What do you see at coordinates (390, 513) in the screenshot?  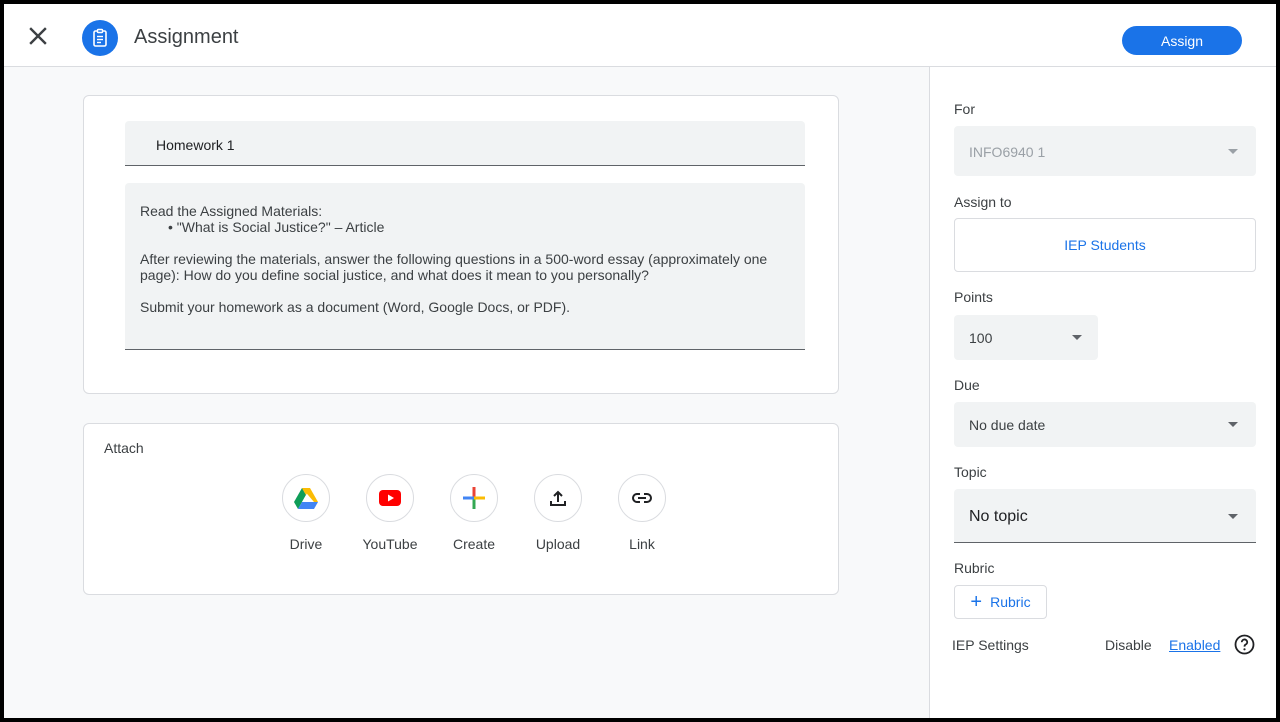 I see `attach-youtube-button: YouTube` at bounding box center [390, 513].